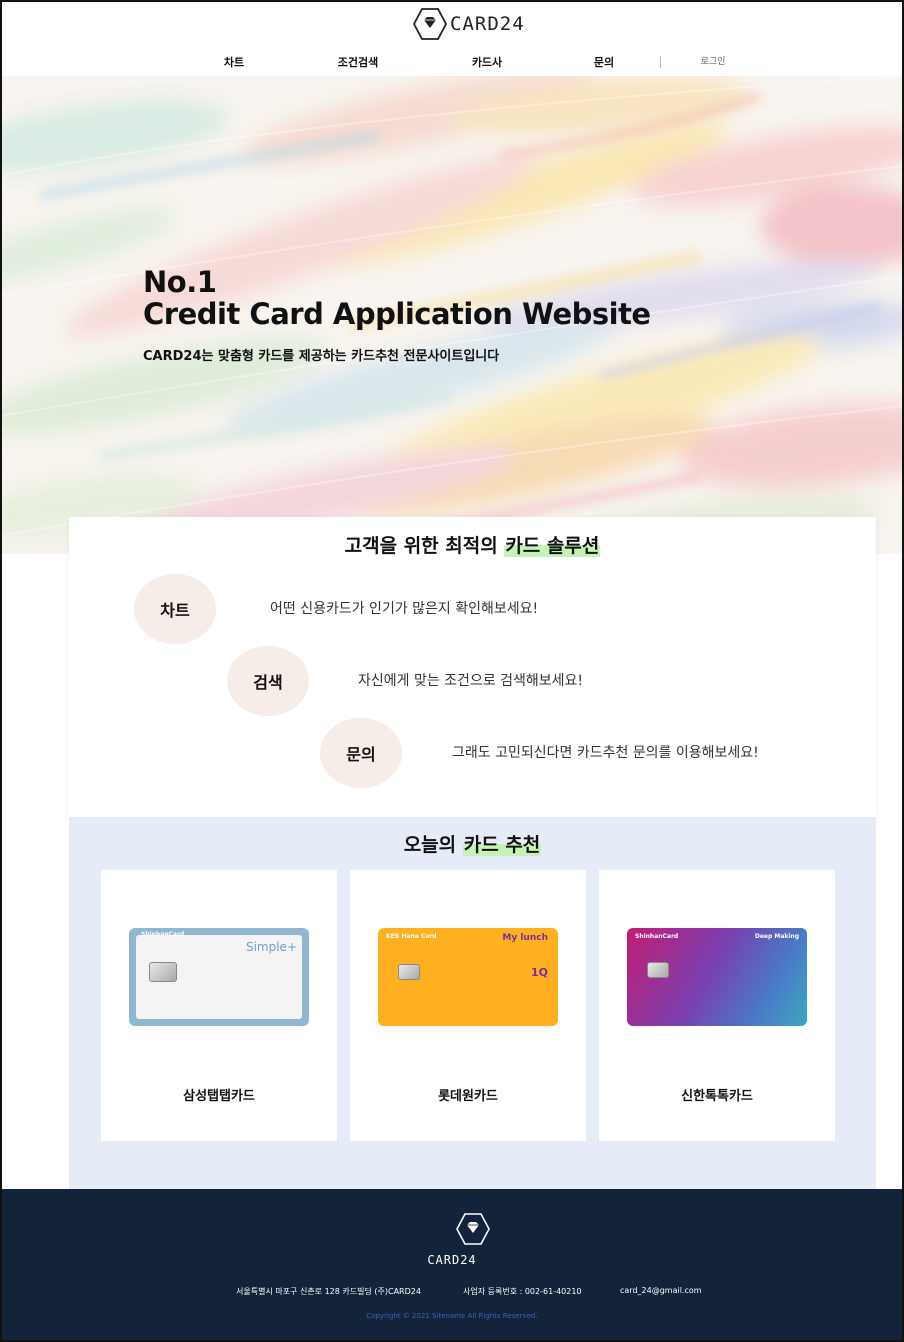 The height and width of the screenshot is (1342, 904). What do you see at coordinates (219, 977) in the screenshot?
I see `card-image: ShinhanCard Simple+` at bounding box center [219, 977].